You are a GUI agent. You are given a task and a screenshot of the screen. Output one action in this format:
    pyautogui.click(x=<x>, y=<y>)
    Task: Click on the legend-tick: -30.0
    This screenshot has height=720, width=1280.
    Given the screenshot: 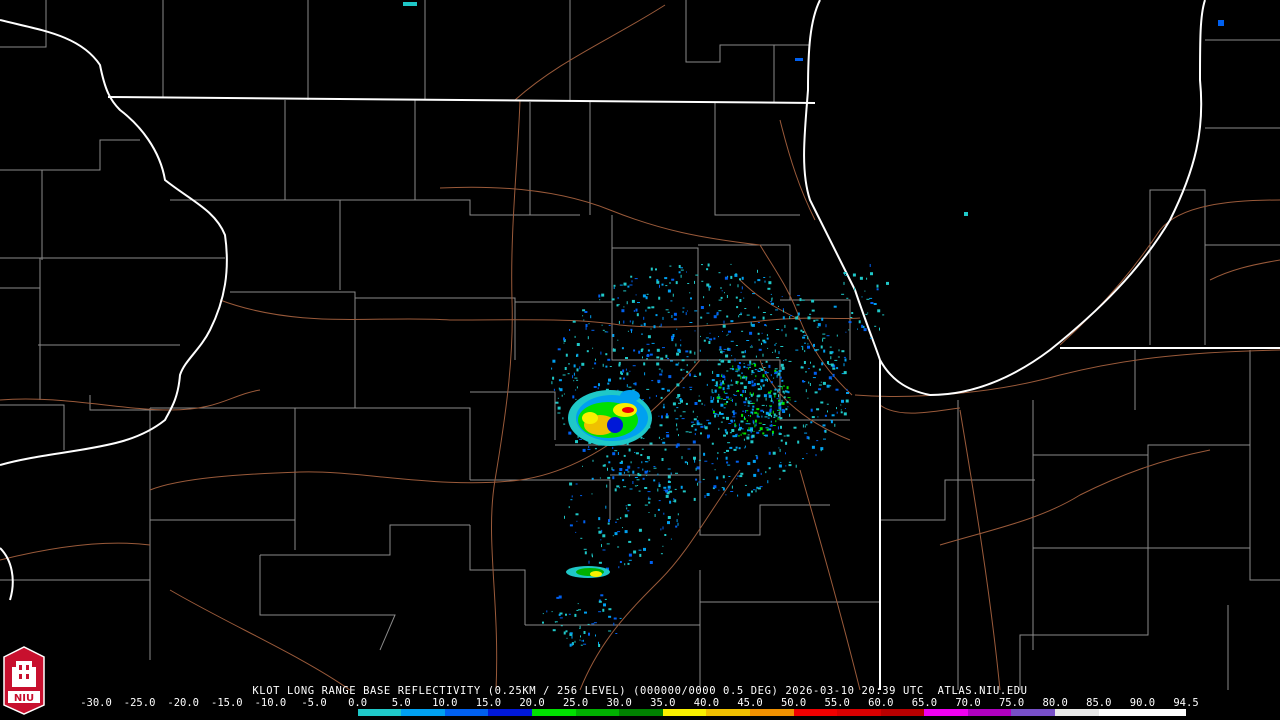 What is the action you would take?
    pyautogui.click(x=96, y=703)
    